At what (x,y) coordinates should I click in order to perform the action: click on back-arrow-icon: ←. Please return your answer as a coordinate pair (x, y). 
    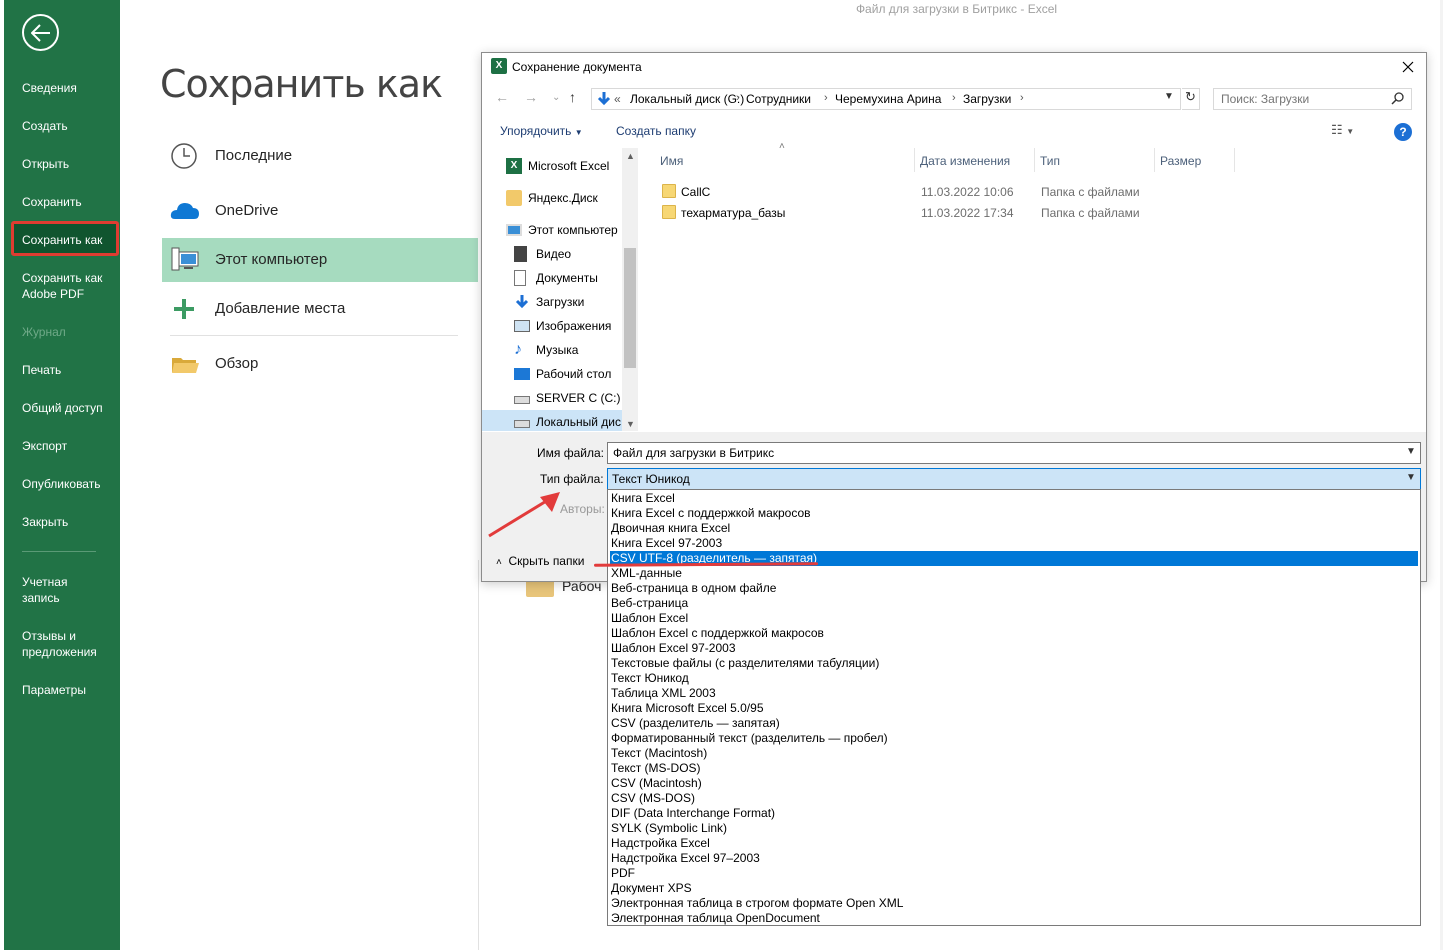
    Looking at the image, I should click on (502, 97).